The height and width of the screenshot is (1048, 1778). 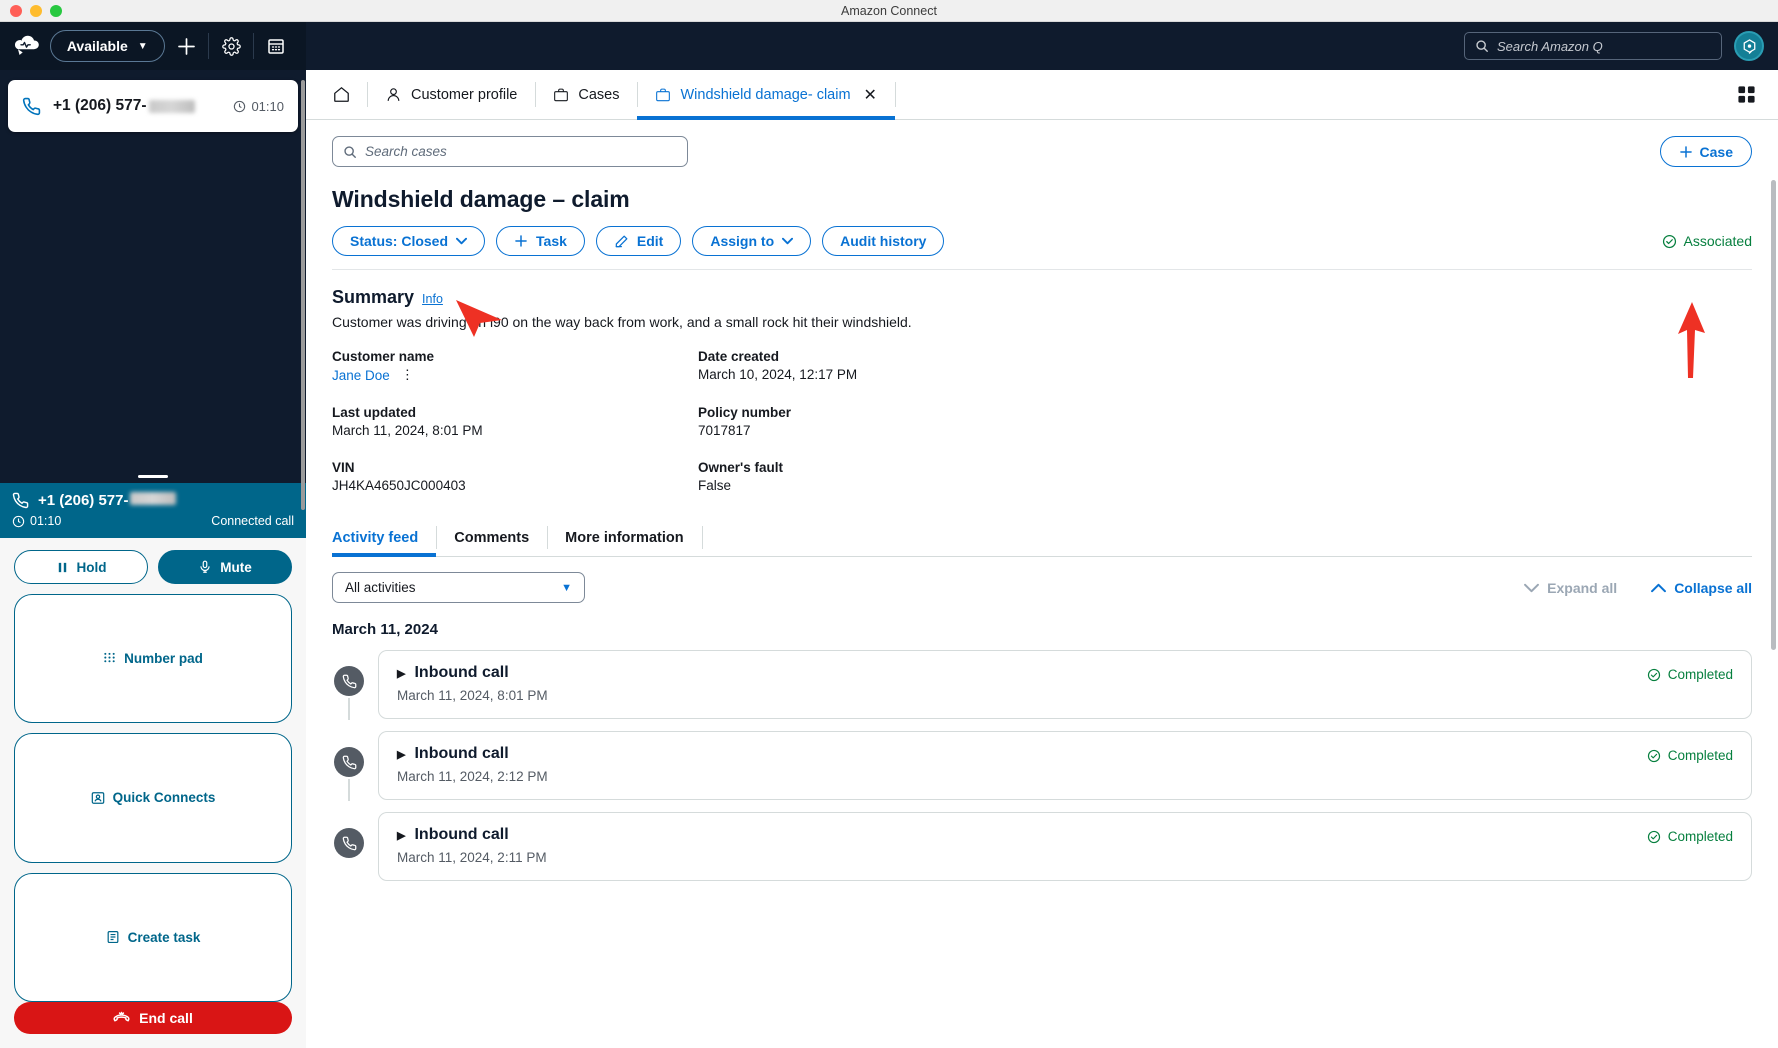 I want to click on search-cases-input: Search cases, so click(x=510, y=151).